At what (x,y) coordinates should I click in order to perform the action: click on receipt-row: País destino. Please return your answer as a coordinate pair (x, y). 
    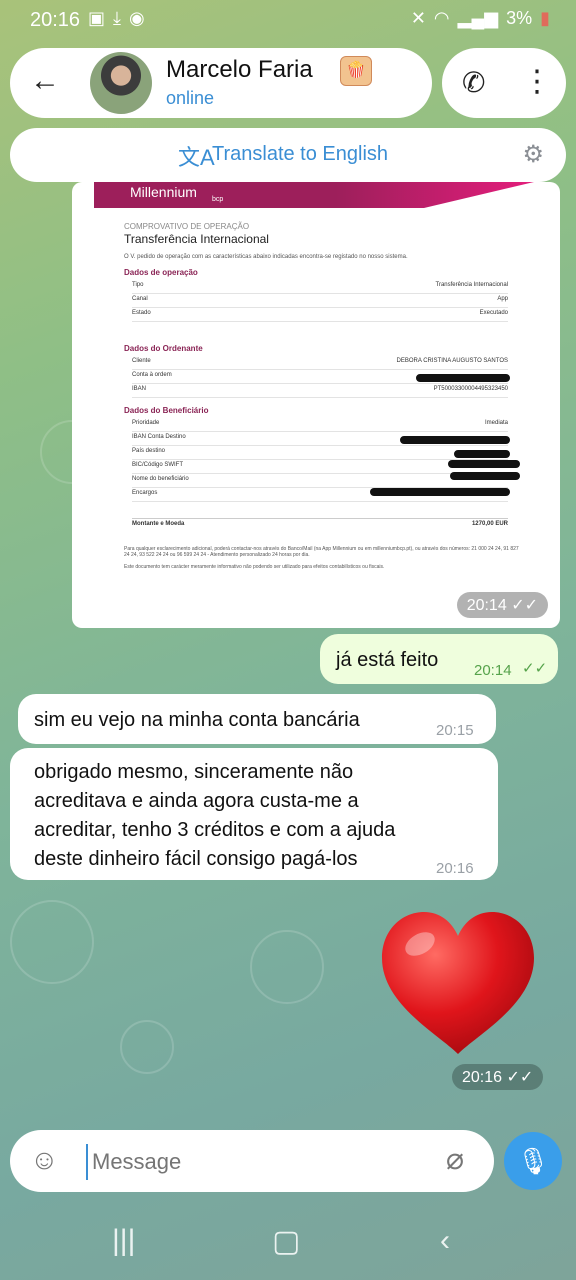
    Looking at the image, I should click on (320, 454).